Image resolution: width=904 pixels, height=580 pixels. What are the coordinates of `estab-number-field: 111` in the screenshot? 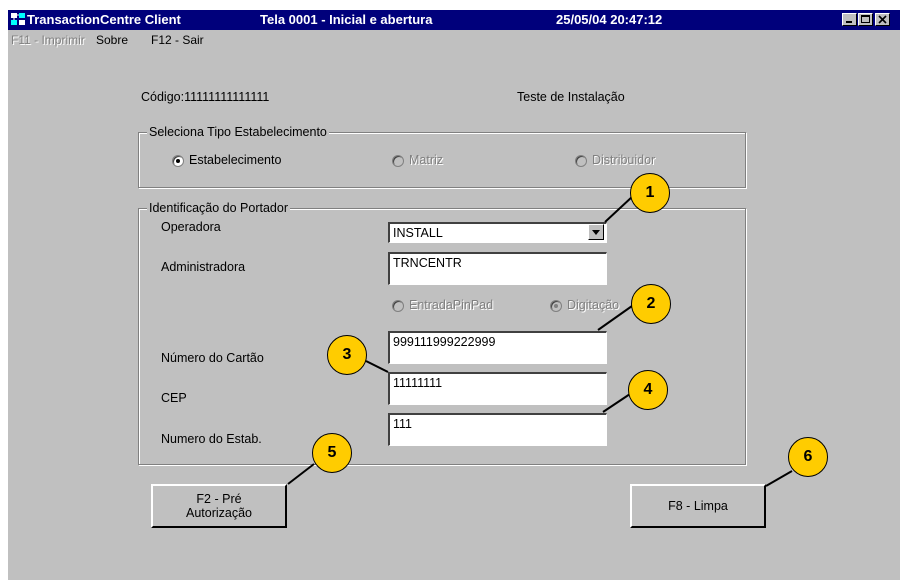 It's located at (497, 429).